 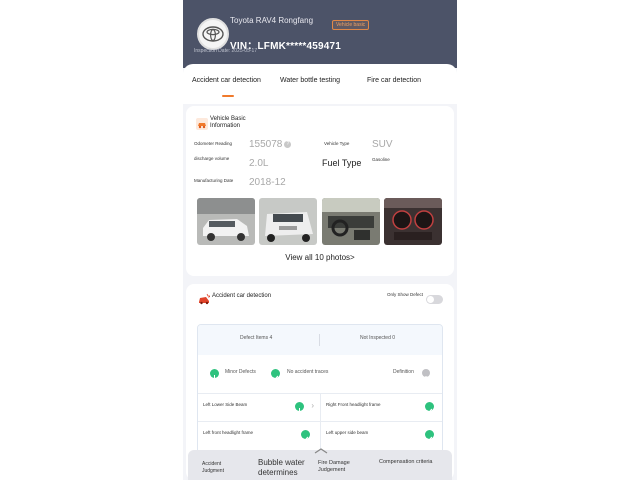 I want to click on accident-car-icon, so click(x=204, y=299).